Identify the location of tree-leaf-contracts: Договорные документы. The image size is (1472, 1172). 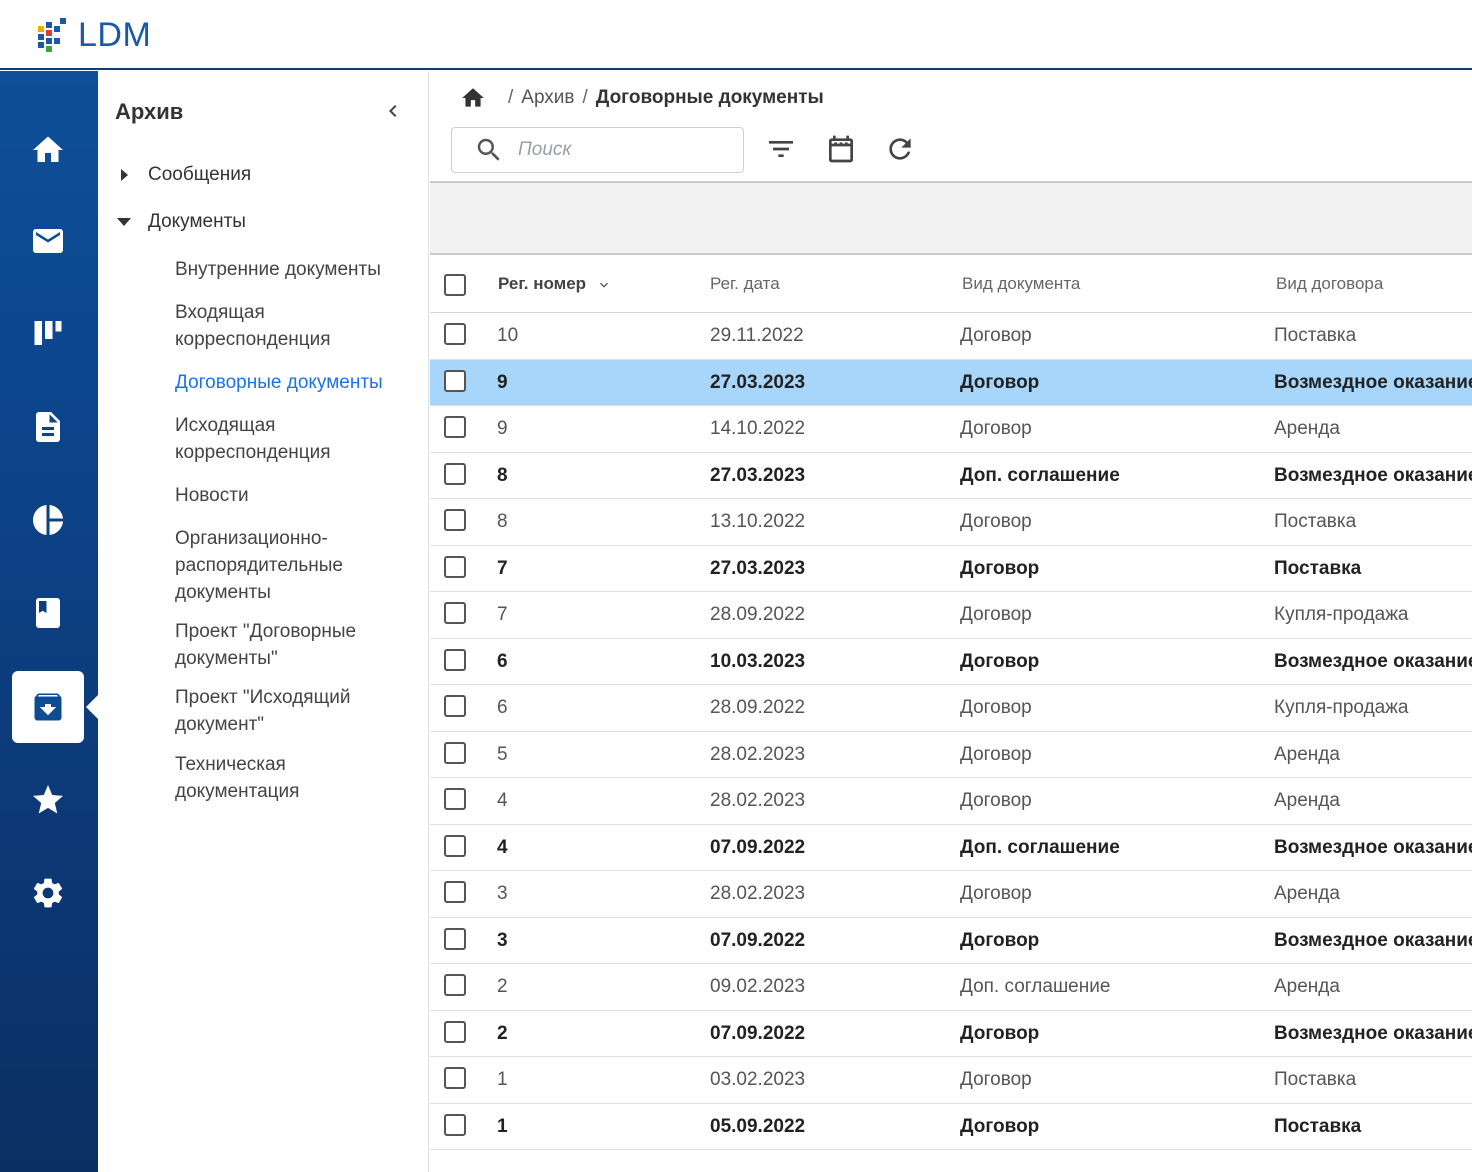
(295, 382).